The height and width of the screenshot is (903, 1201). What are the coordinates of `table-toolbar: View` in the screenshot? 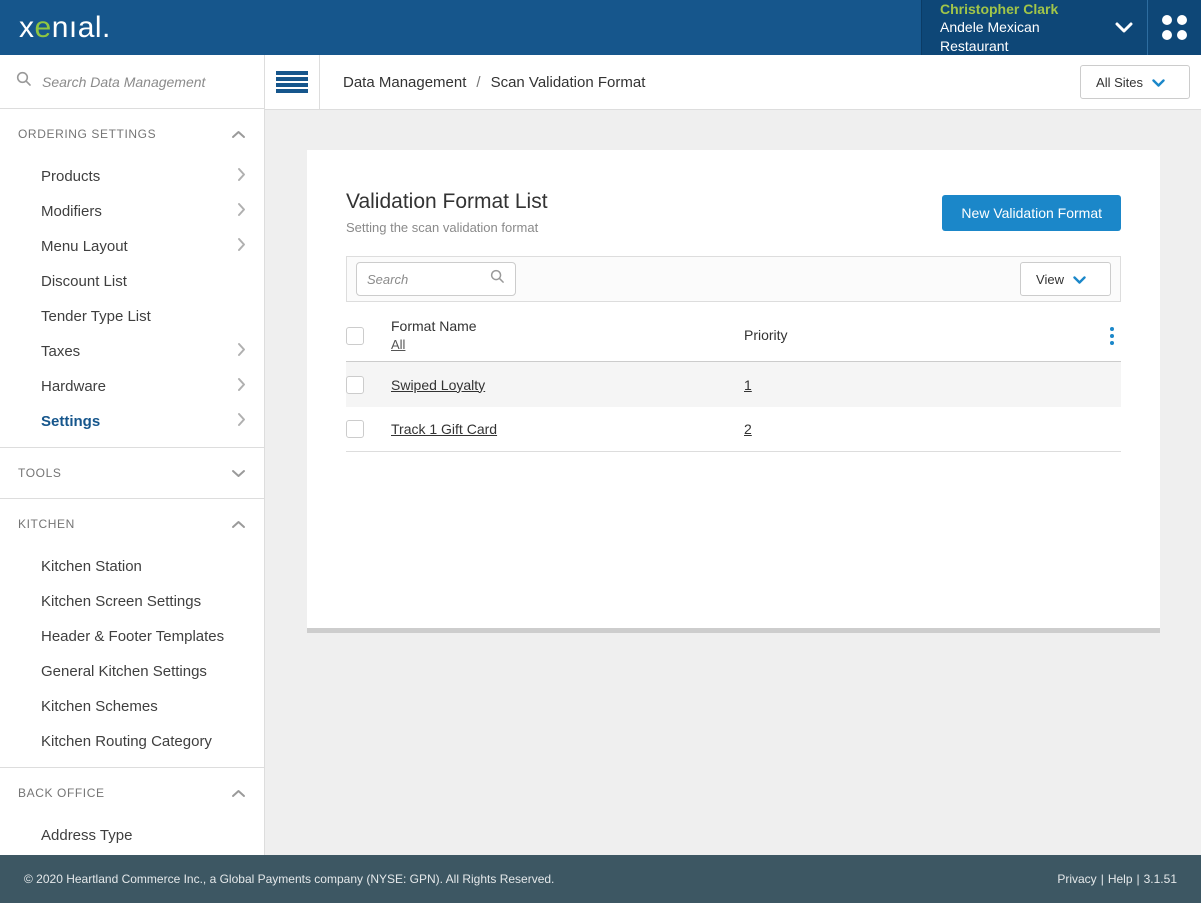 It's located at (733, 279).